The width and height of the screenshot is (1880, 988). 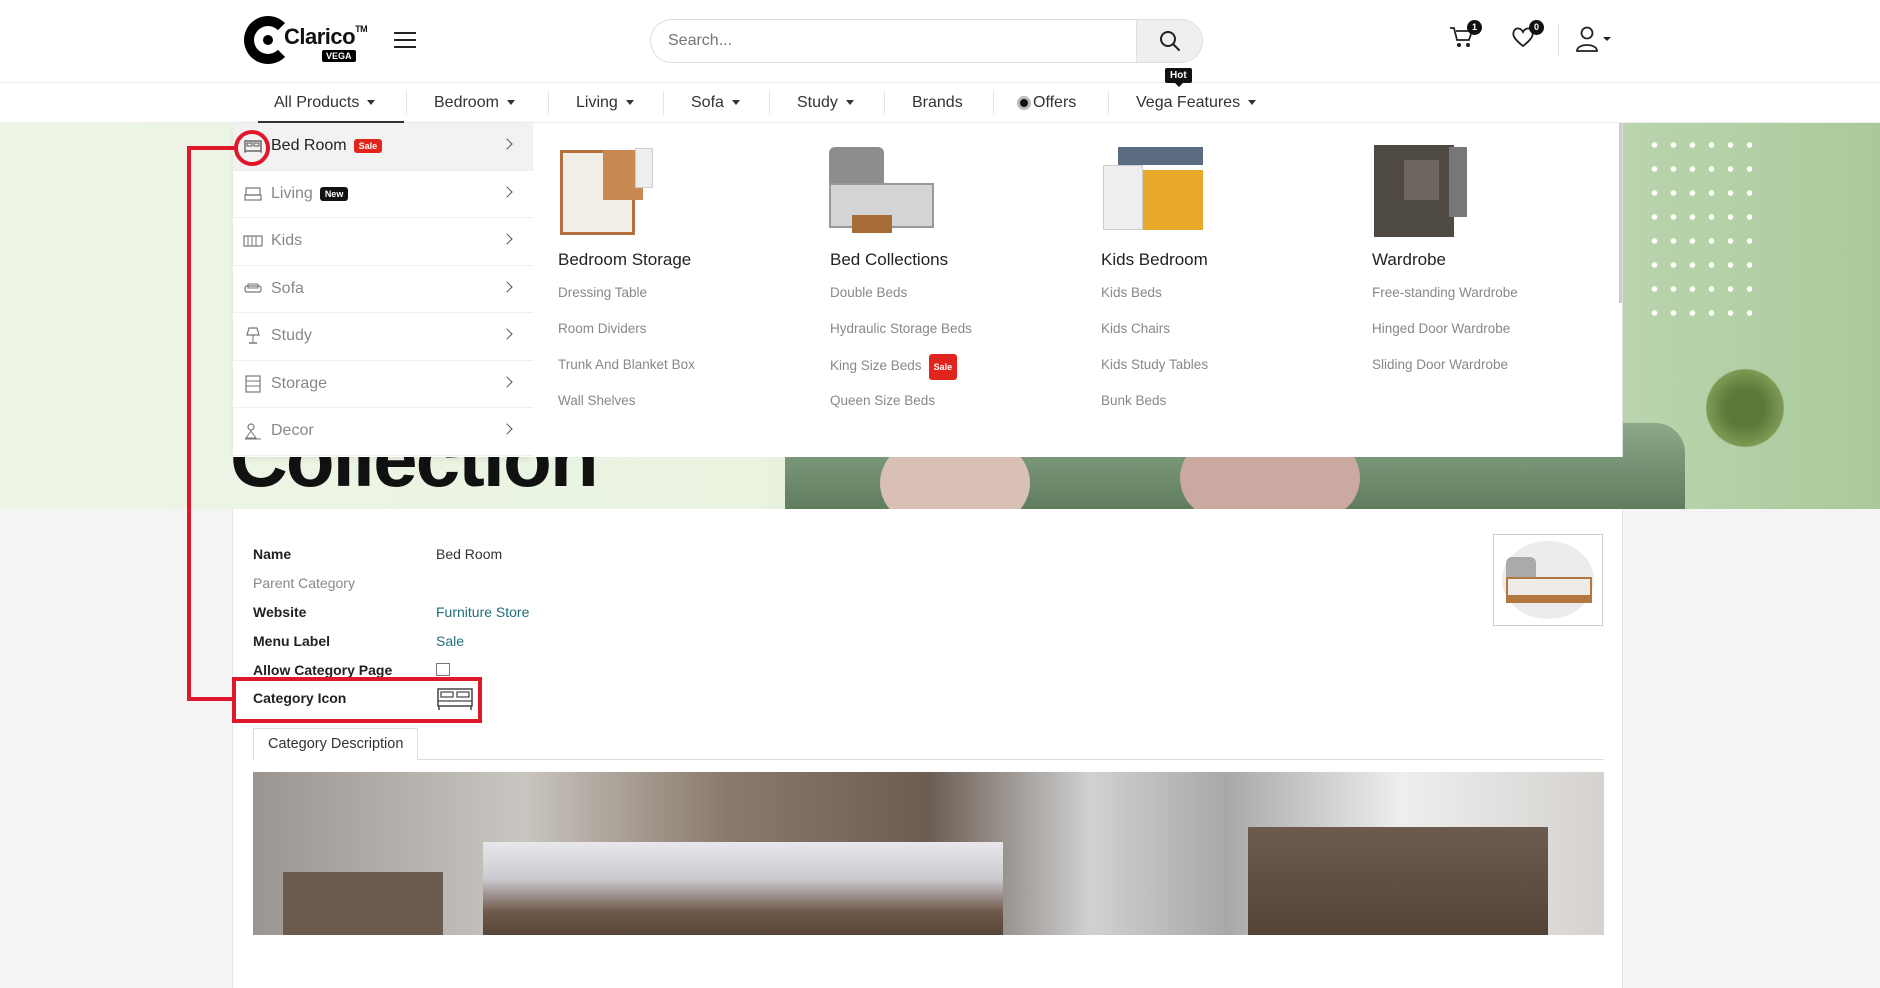 I want to click on nav-study: Study, so click(x=825, y=103).